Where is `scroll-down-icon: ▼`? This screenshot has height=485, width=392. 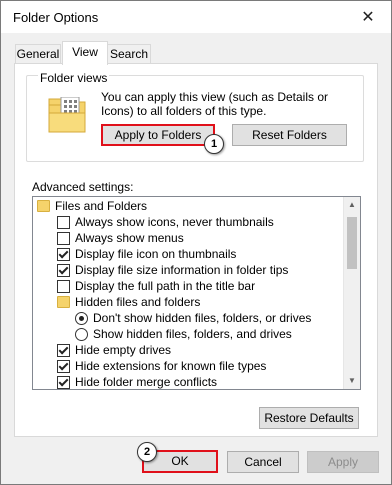 scroll-down-icon: ▼ is located at coordinates (352, 381).